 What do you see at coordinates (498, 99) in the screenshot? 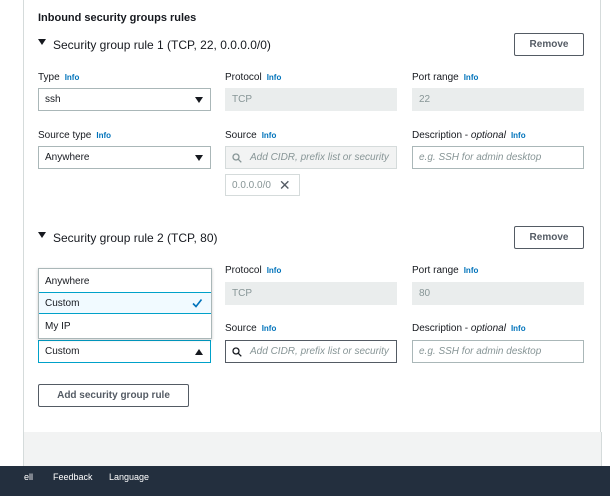
I see `rule-1-port-field: 22` at bounding box center [498, 99].